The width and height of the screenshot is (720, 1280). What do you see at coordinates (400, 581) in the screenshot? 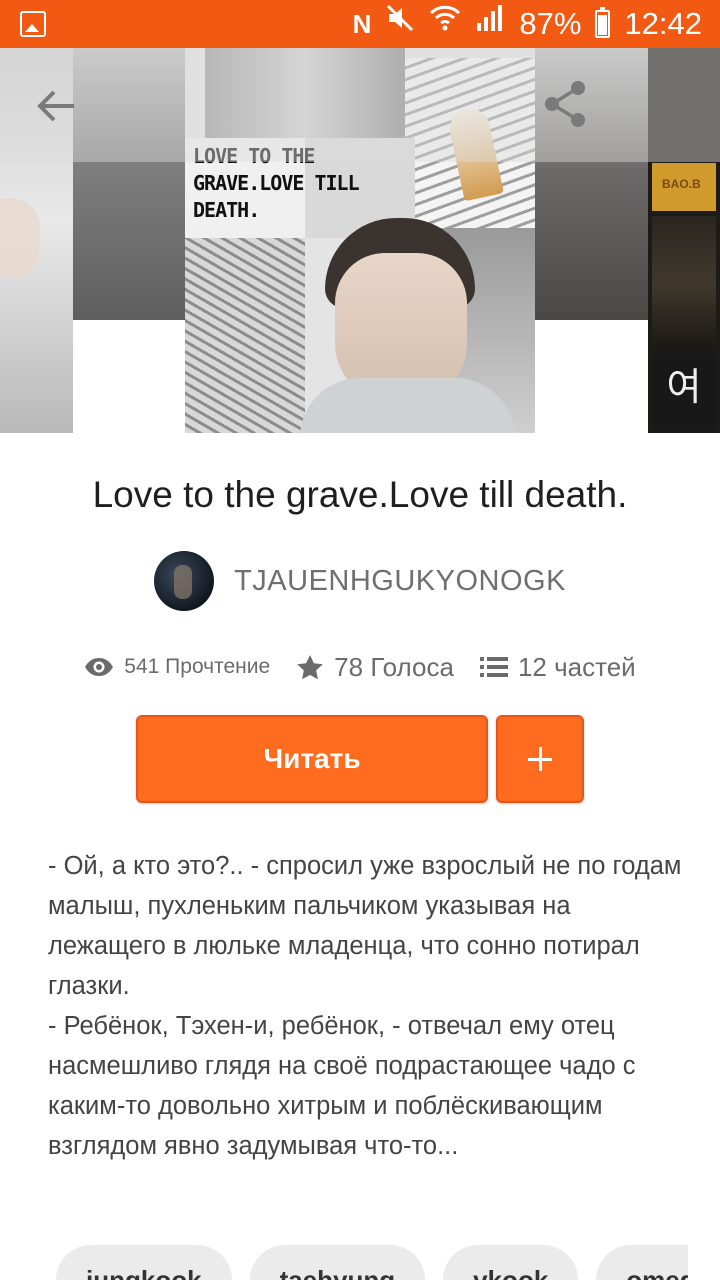
I see `author-name: TJAUENHGUKYONOGK` at bounding box center [400, 581].